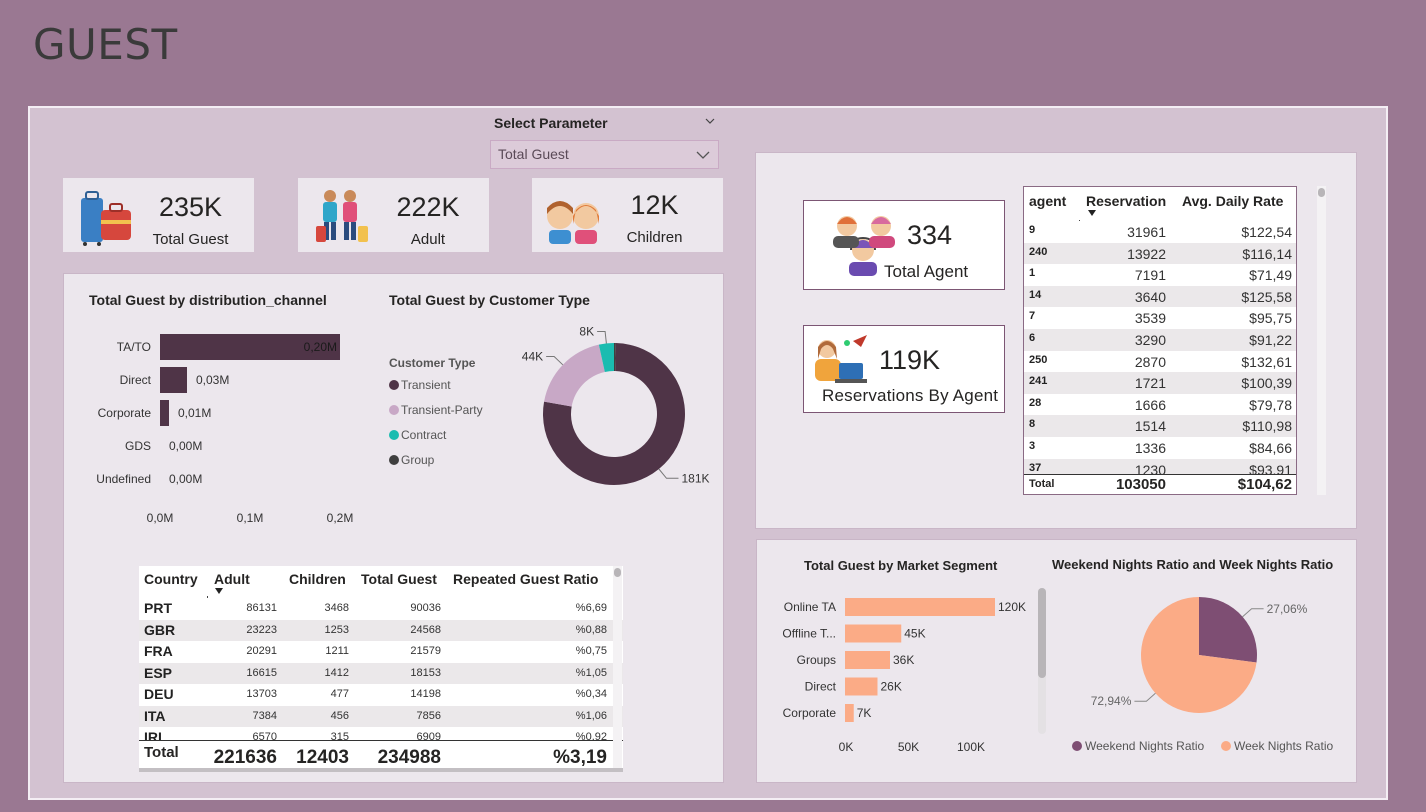 Image resolution: width=1426 pixels, height=812 pixels. Describe the element at coordinates (381, 695) in the screenshot. I see `table-row: DEU 13703 477 14198 %0,34` at that location.